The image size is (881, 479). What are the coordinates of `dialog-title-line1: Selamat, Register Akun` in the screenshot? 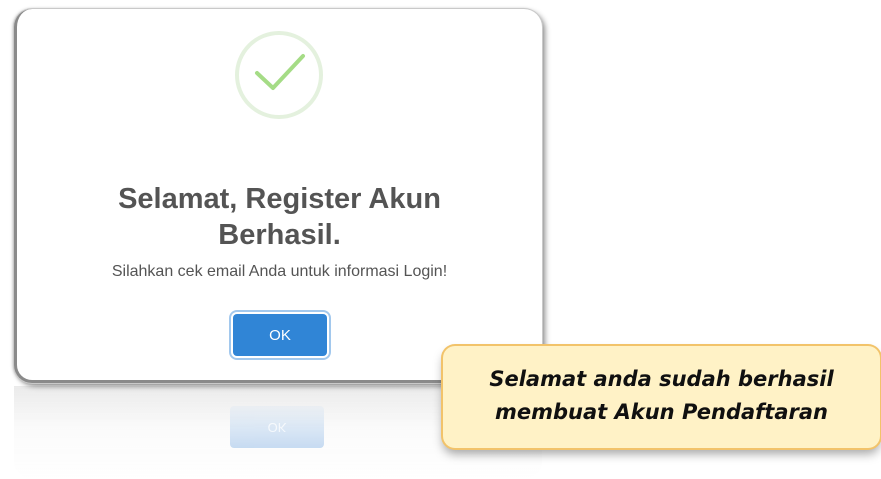 It's located at (279, 199).